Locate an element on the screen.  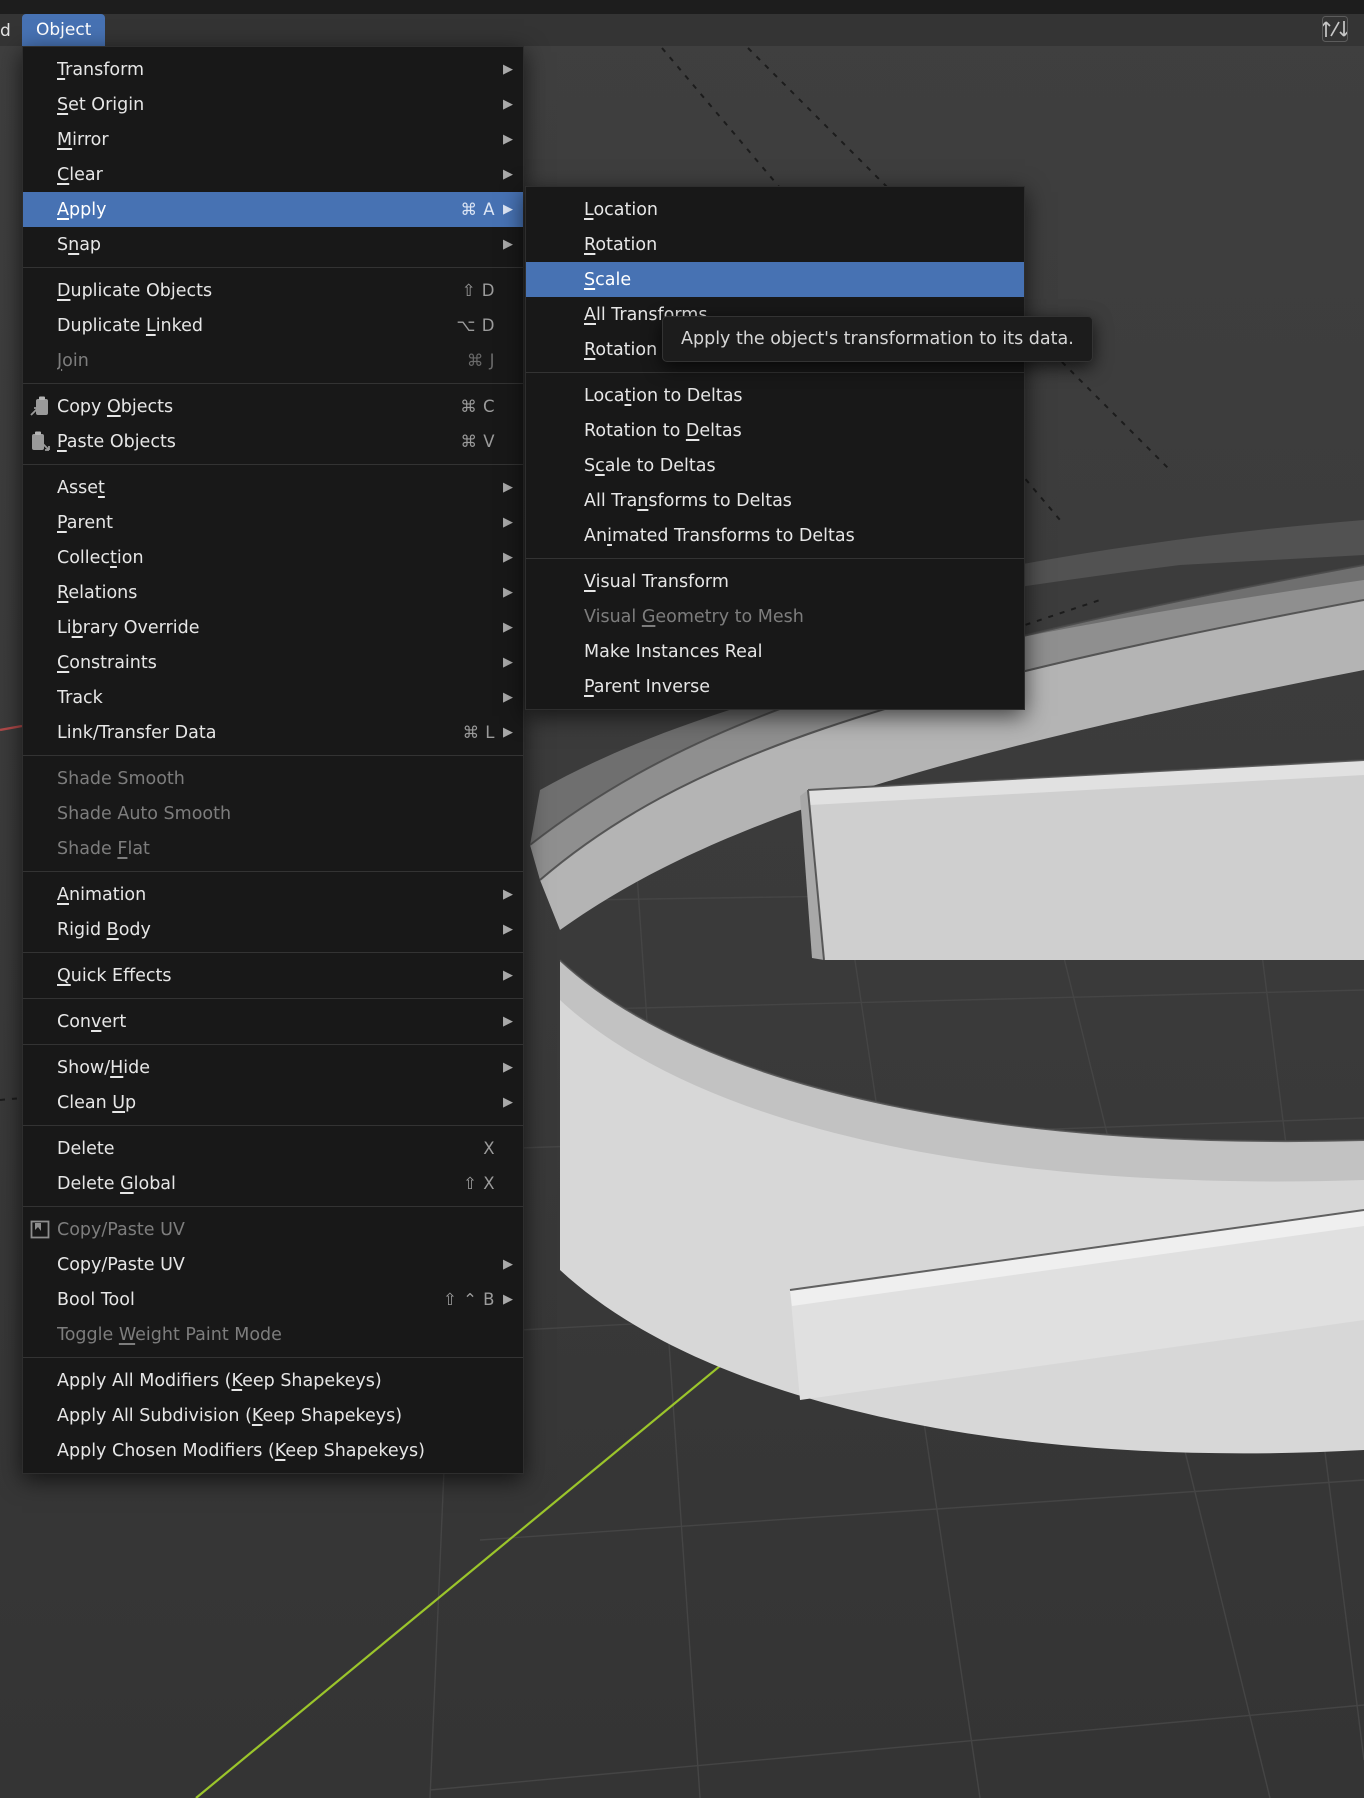
orientation-gizmo-icon is located at coordinates (1335, 29).